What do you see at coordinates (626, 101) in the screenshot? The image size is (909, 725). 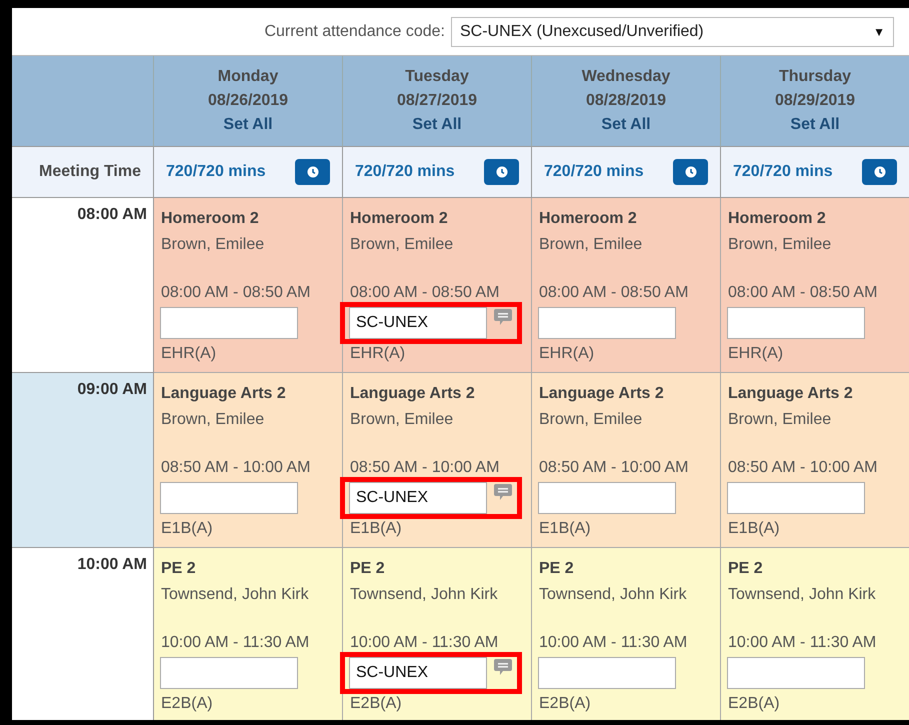 I see `day-date: 08/28/2019` at bounding box center [626, 101].